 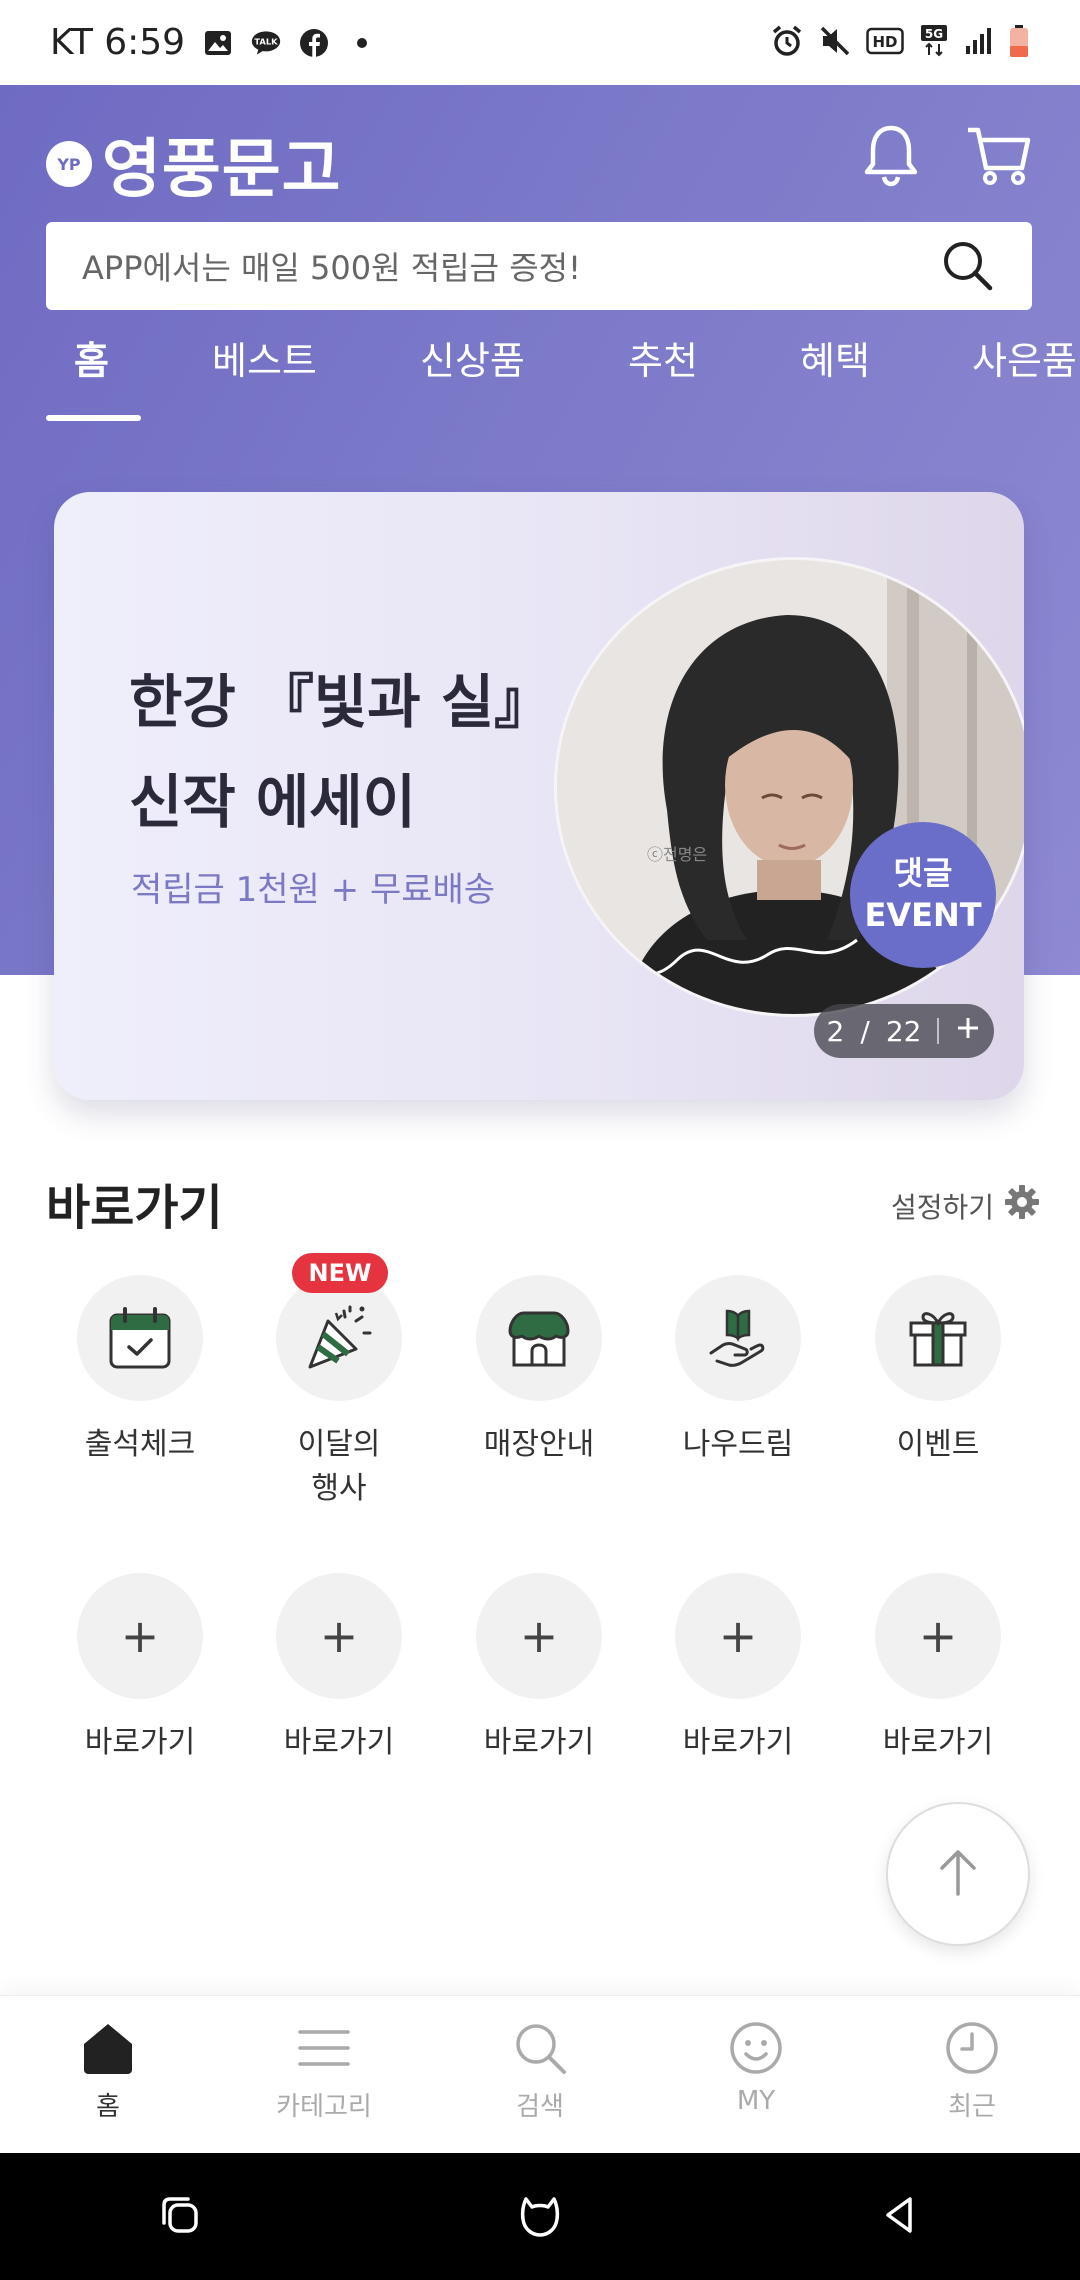 What do you see at coordinates (835, 357) in the screenshot?
I see `tab-benefit: 혜택` at bounding box center [835, 357].